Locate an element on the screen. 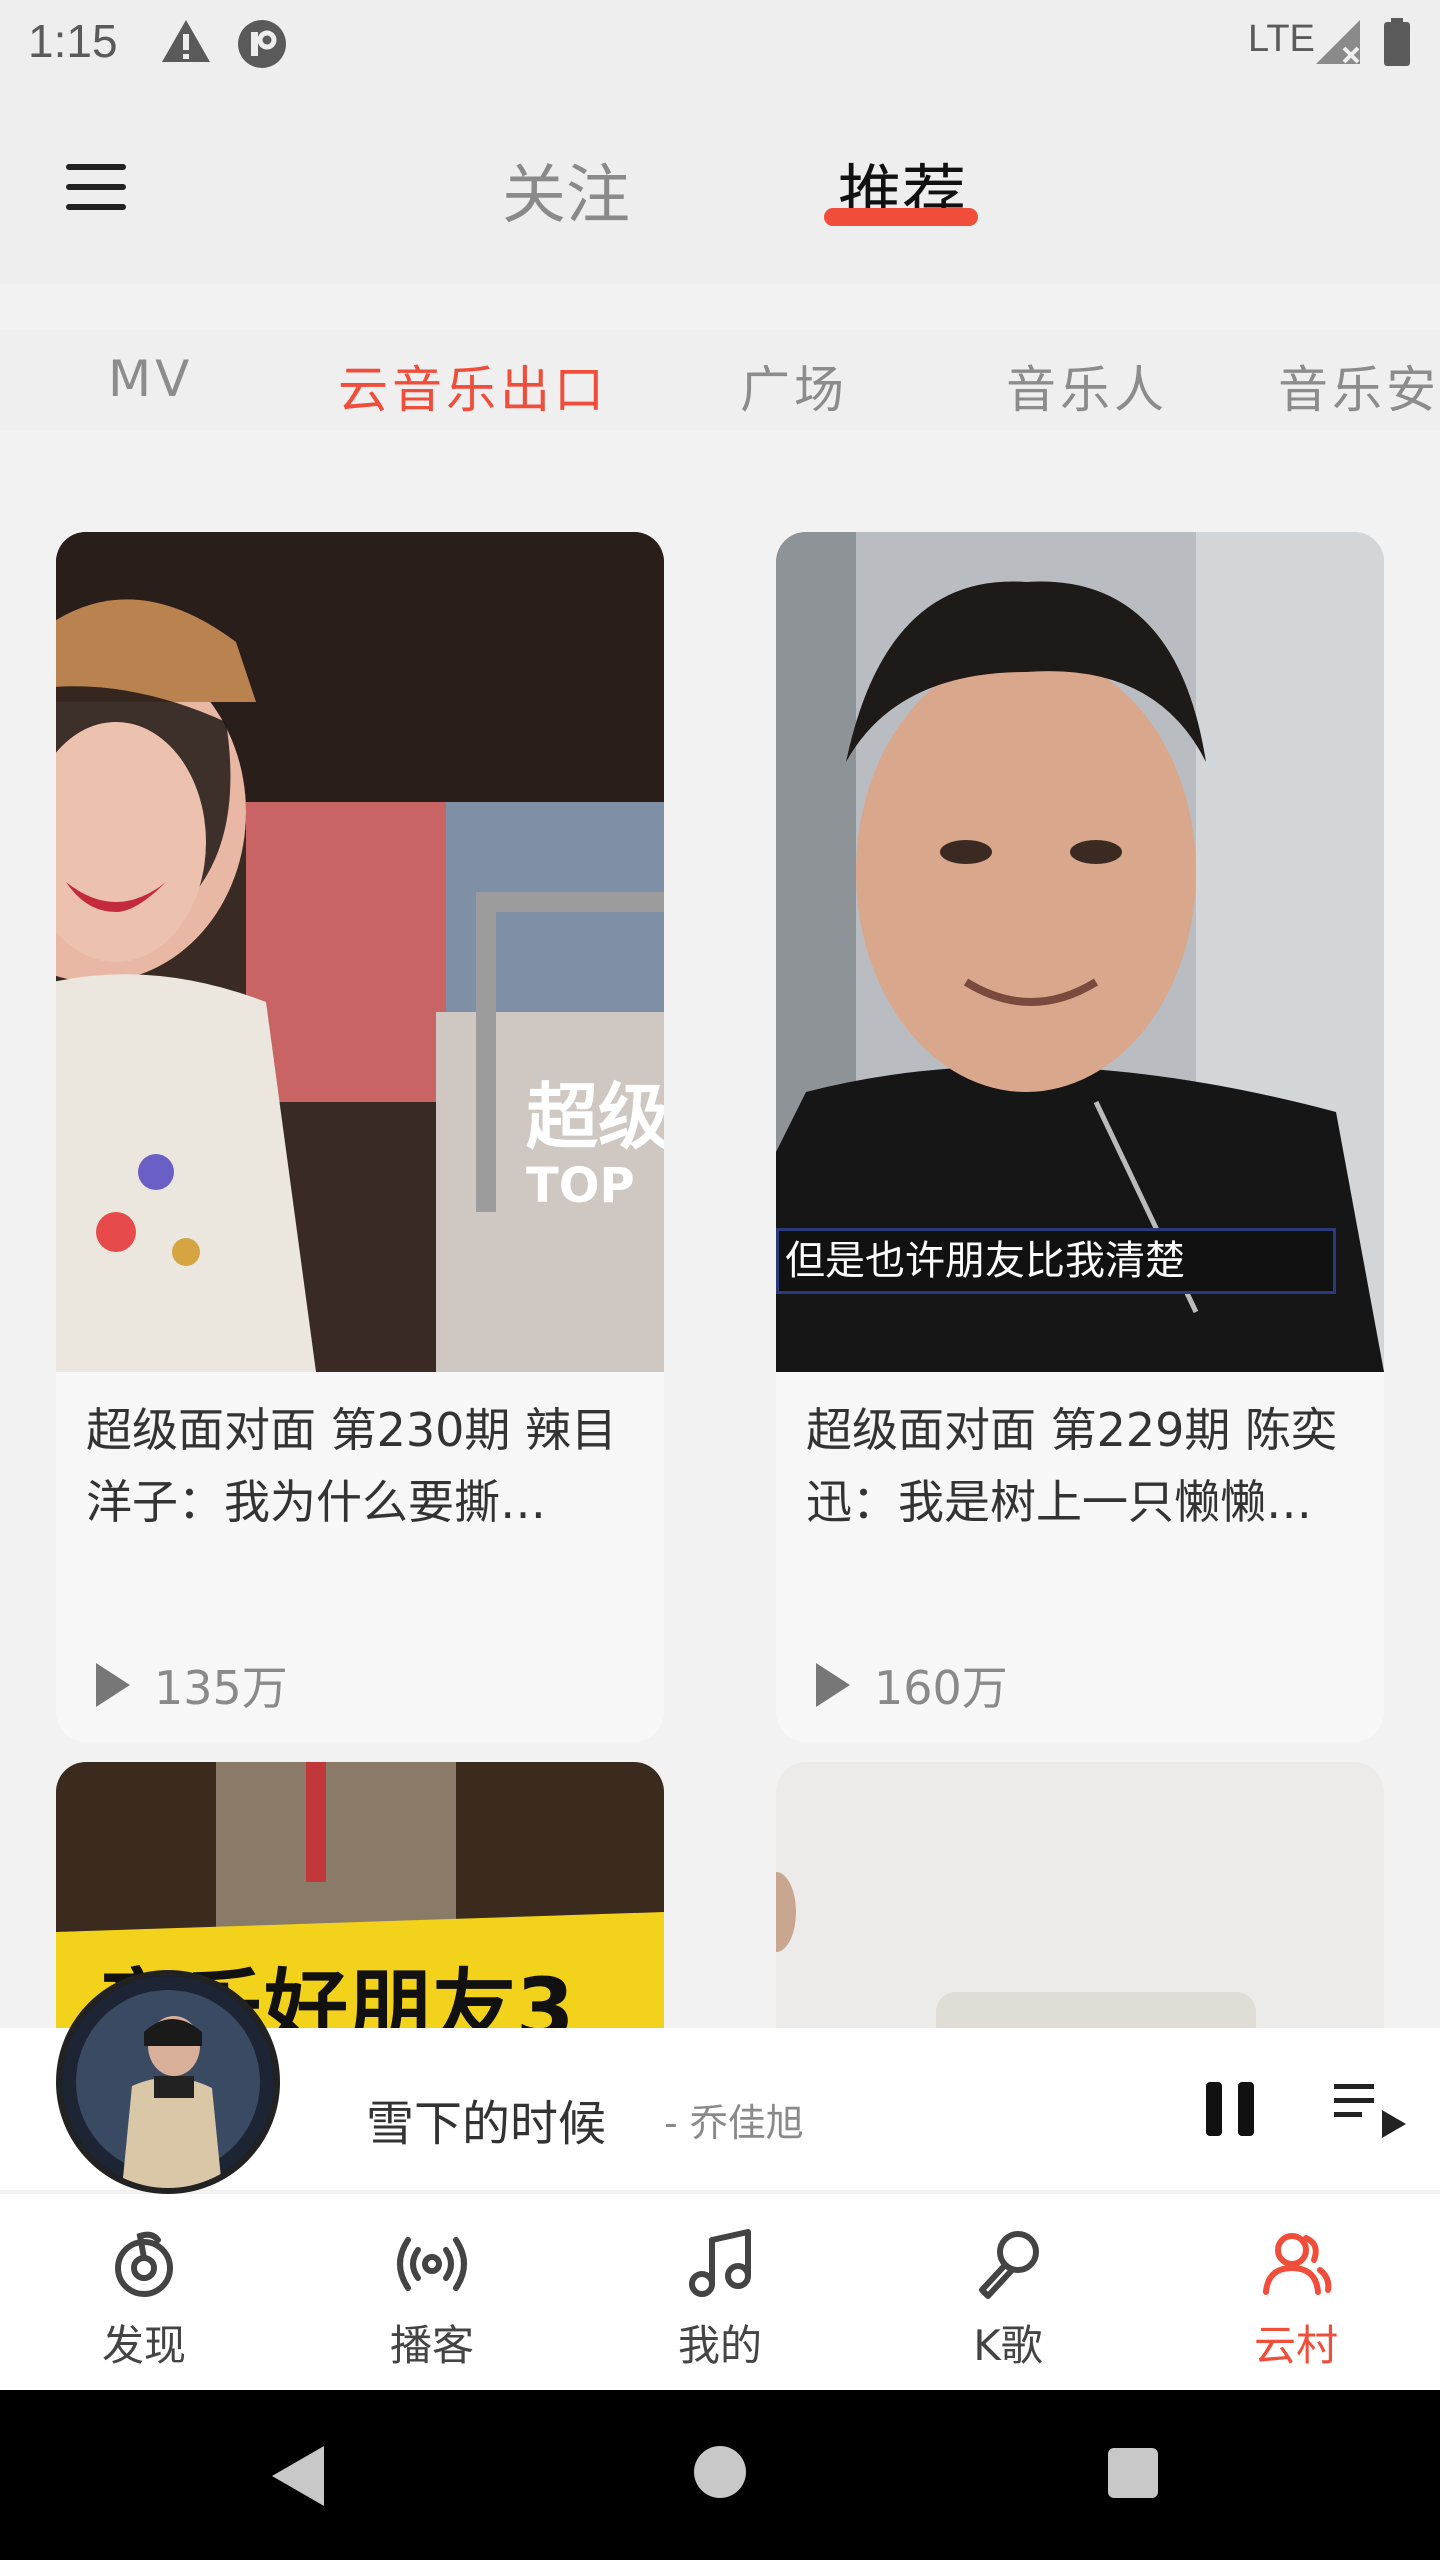 The image size is (1440, 2560). nav-label: 我的 is located at coordinates (719, 2345).